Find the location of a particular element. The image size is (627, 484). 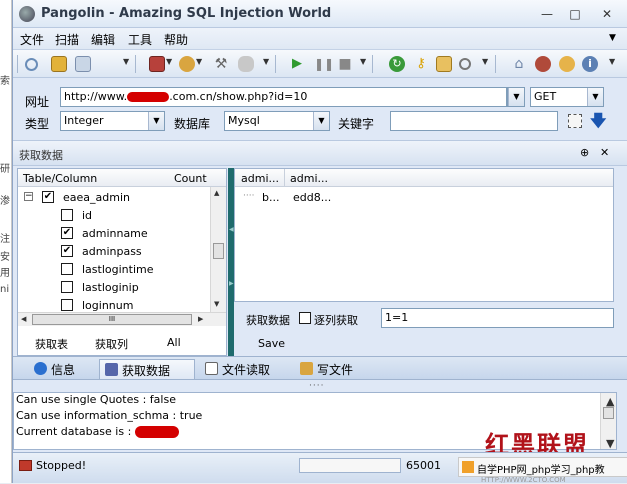

collapse-toggle-icon: − is located at coordinates (28, 196).